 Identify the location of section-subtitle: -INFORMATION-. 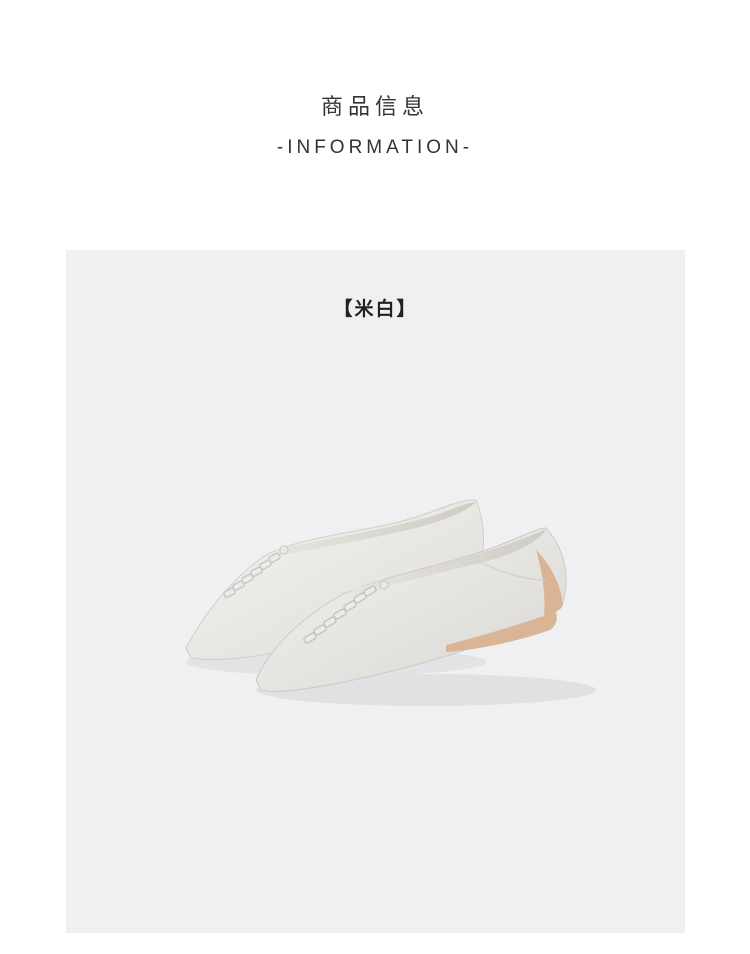
(375, 147).